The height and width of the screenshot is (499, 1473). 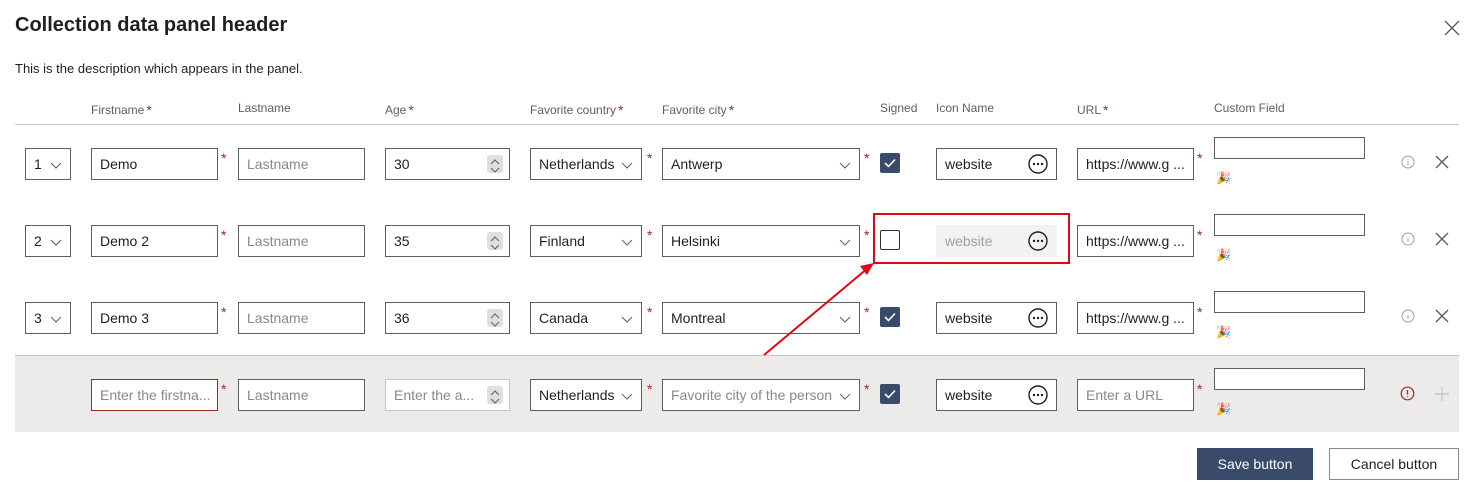 I want to click on order-select: 3, so click(x=48, y=318).